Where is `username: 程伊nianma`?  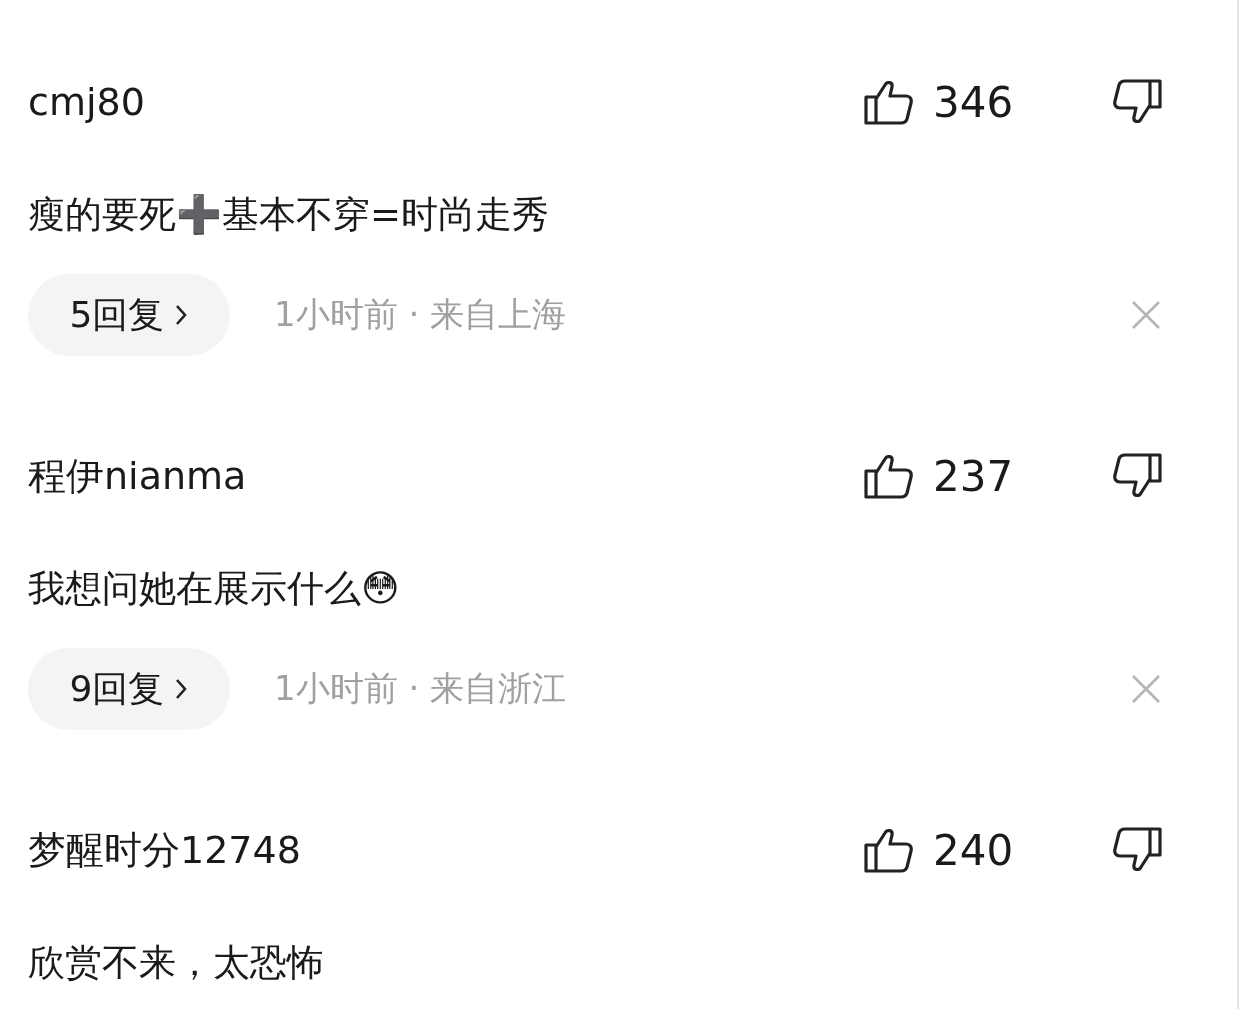
username: 程伊nianma is located at coordinates (137, 476).